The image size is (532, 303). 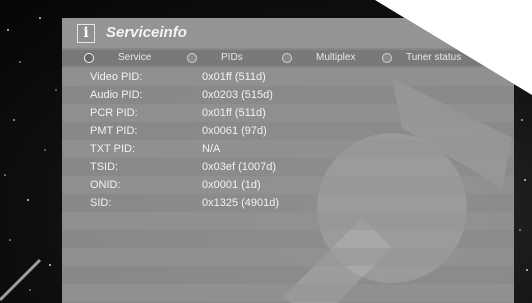 I want to click on info-row-pmt-pid: PMT PID: 0x0061 (97d), so click(x=288, y=131).